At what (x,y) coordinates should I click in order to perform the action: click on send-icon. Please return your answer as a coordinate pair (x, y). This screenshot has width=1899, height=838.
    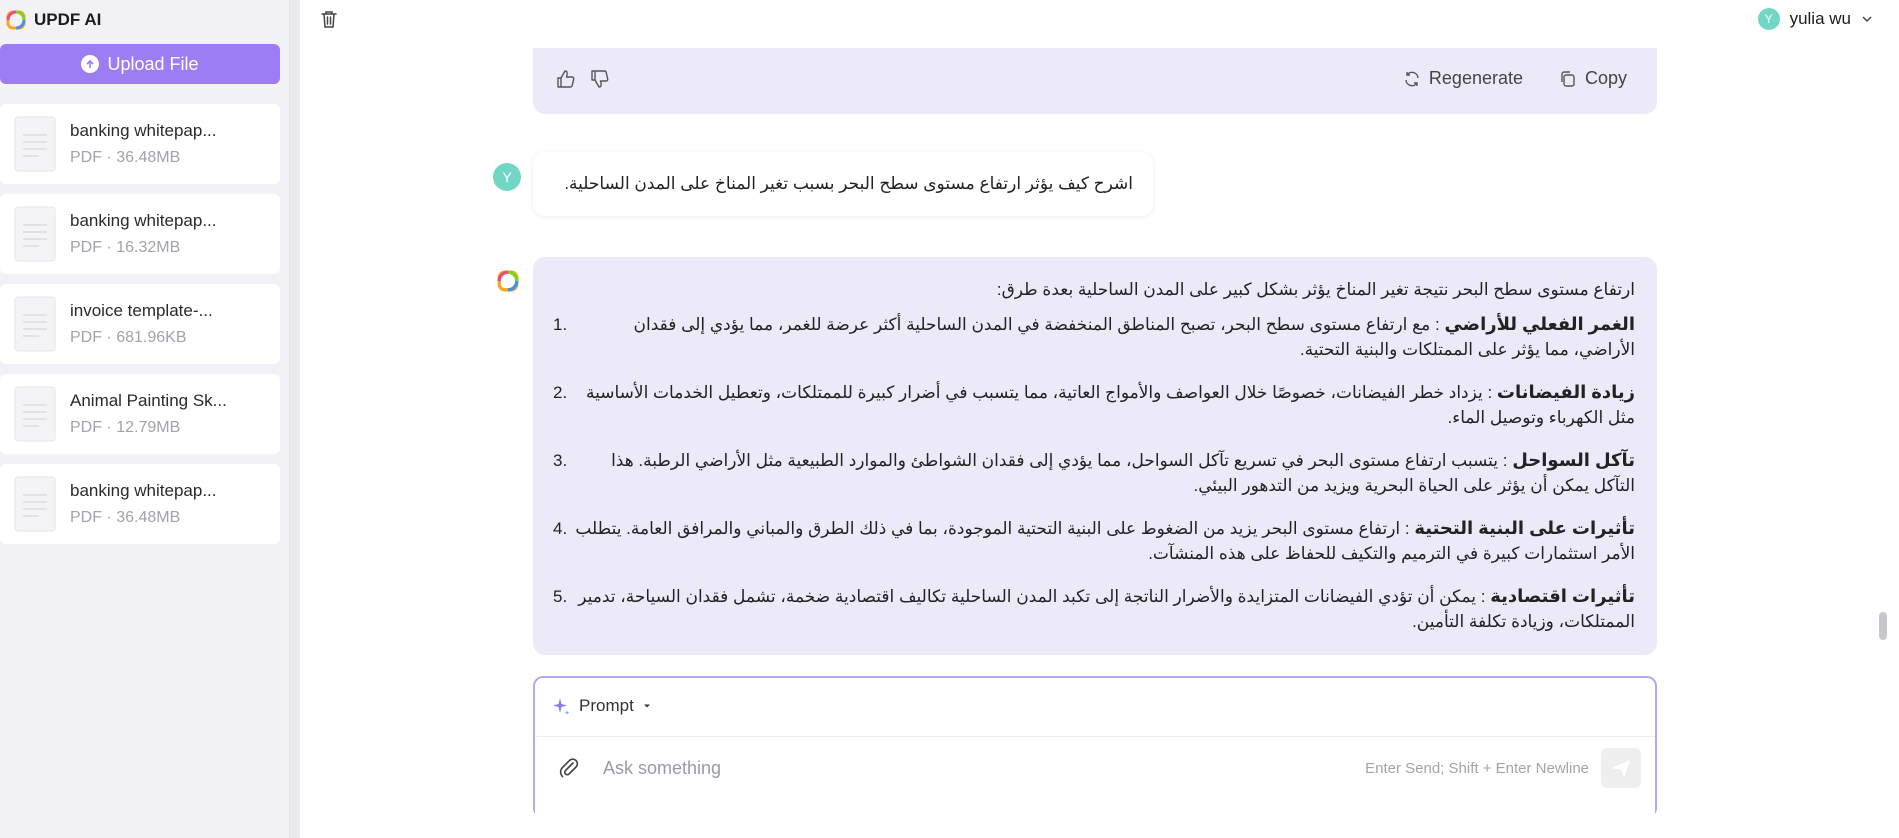
    Looking at the image, I should click on (1621, 768).